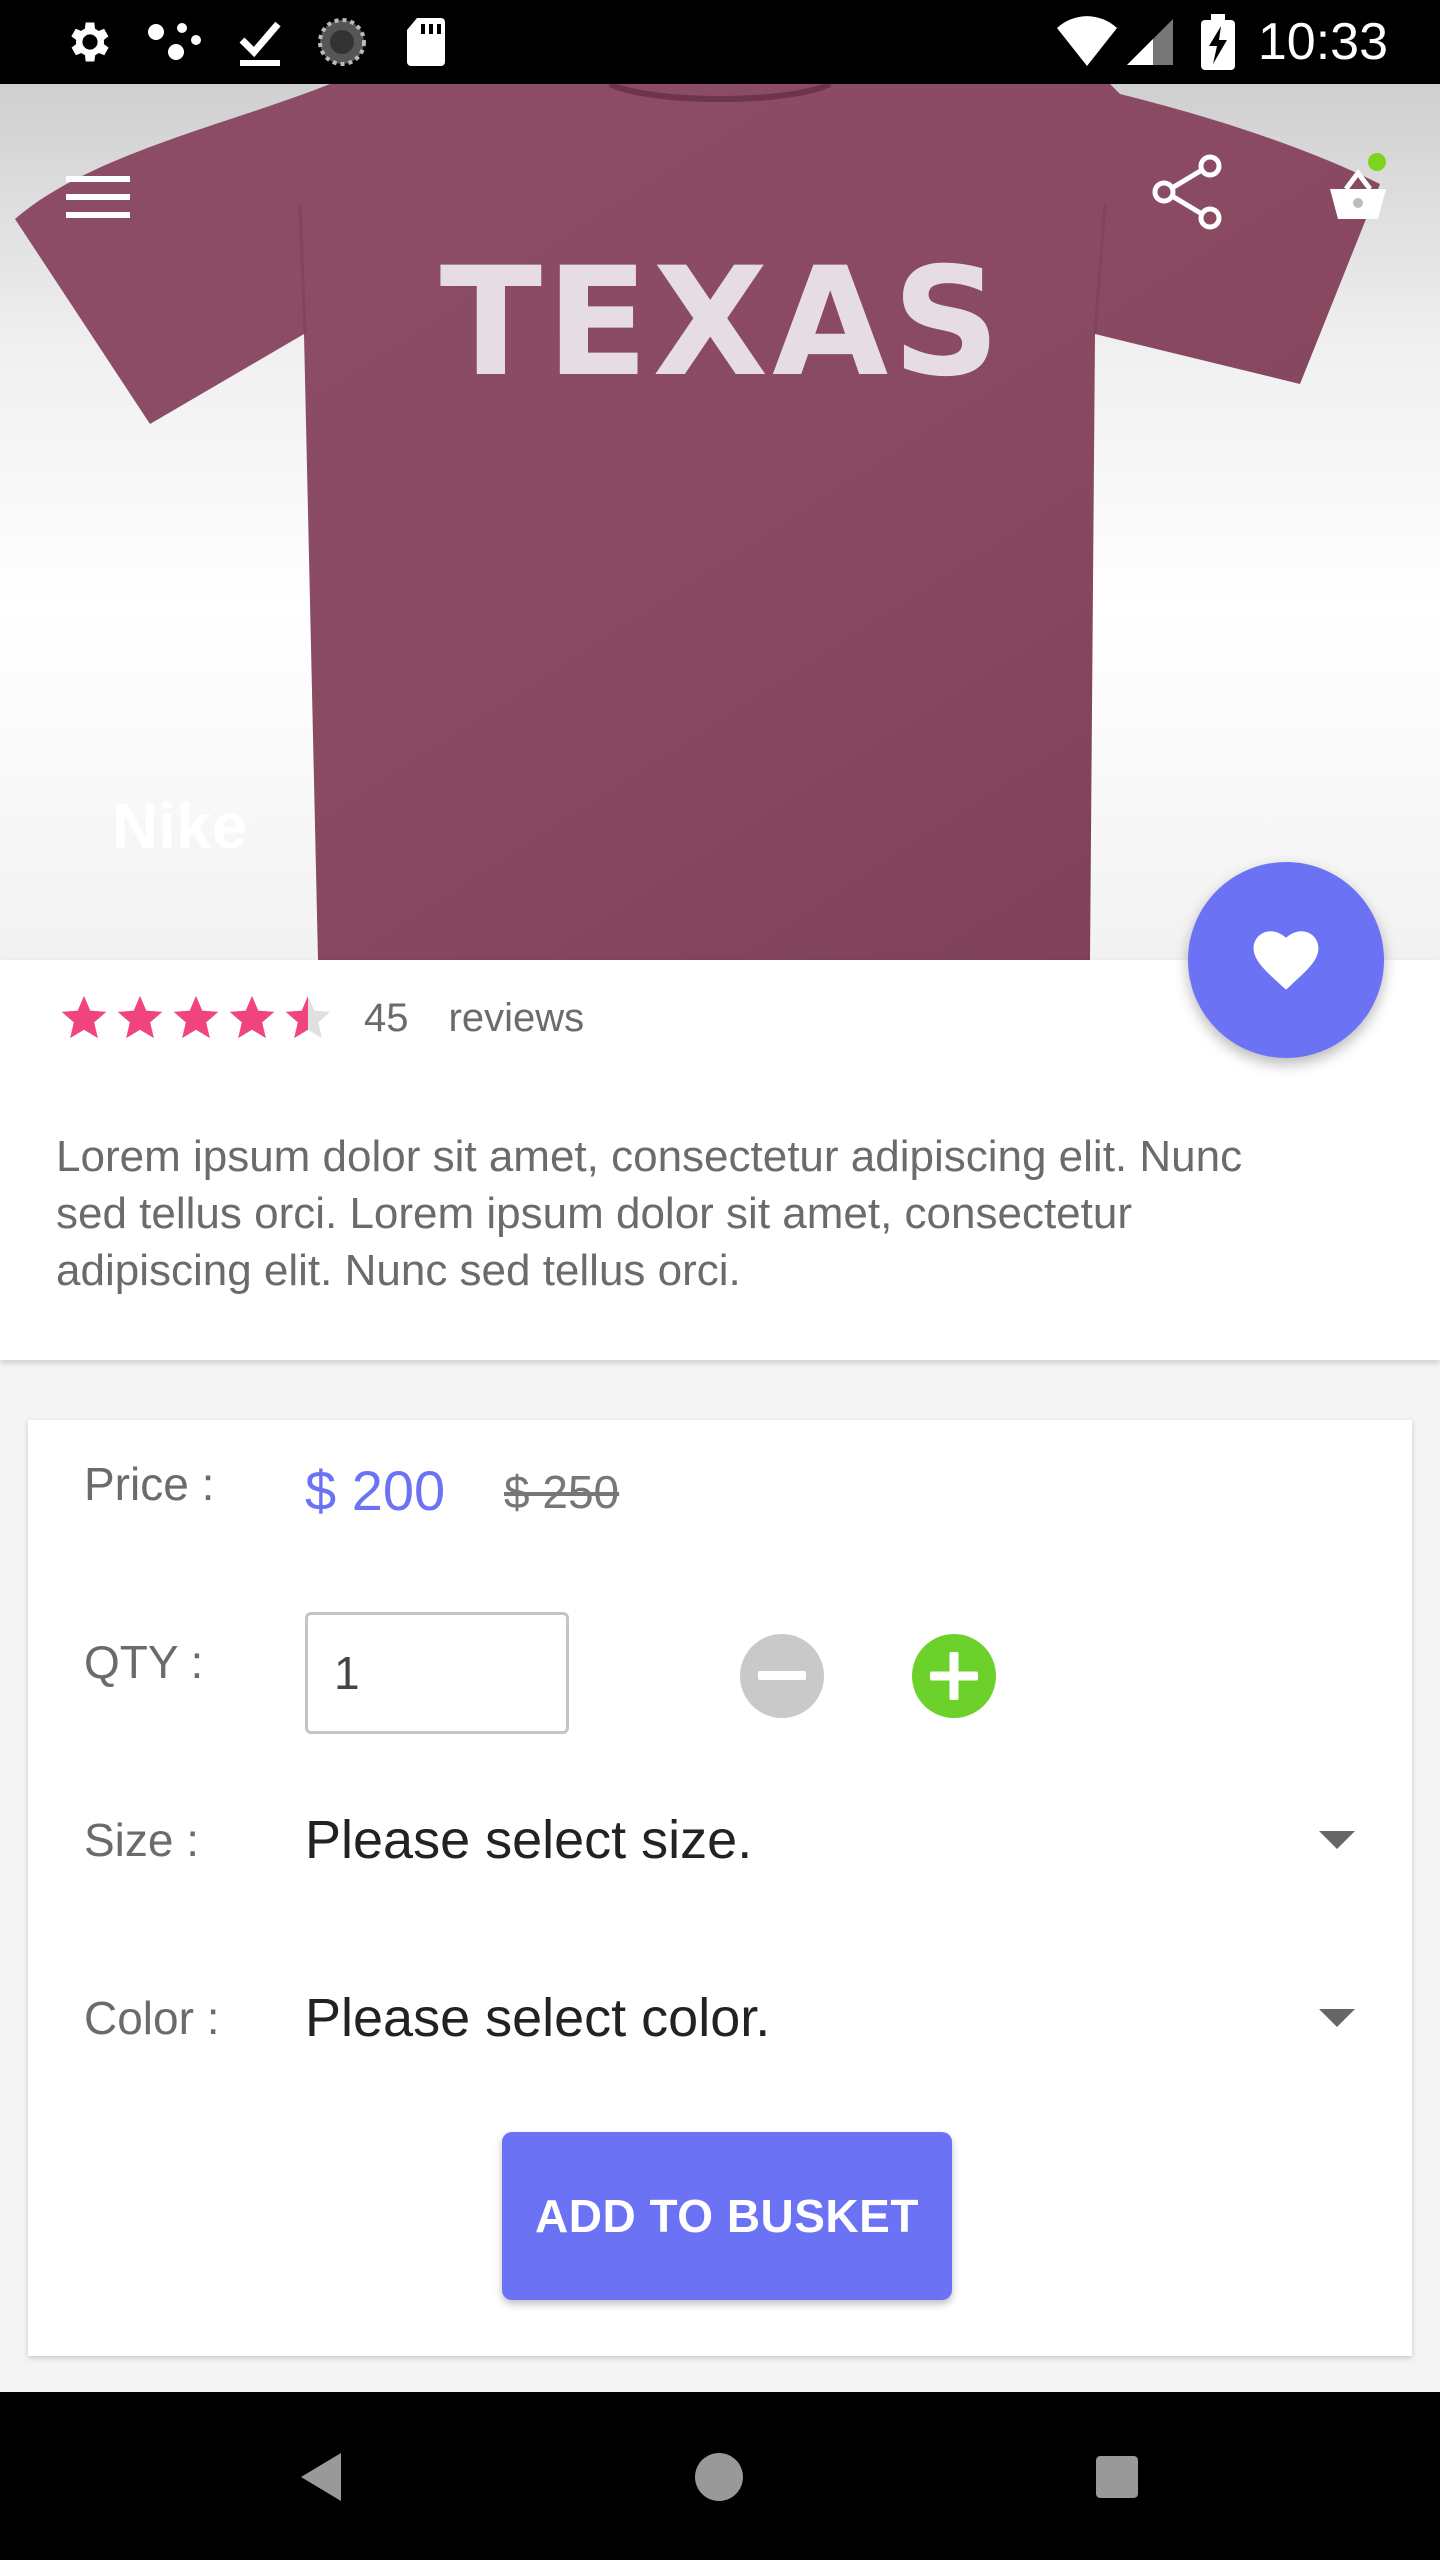 The image size is (1440, 2560). Describe the element at coordinates (1087, 42) in the screenshot. I see `wifi-icon` at that location.